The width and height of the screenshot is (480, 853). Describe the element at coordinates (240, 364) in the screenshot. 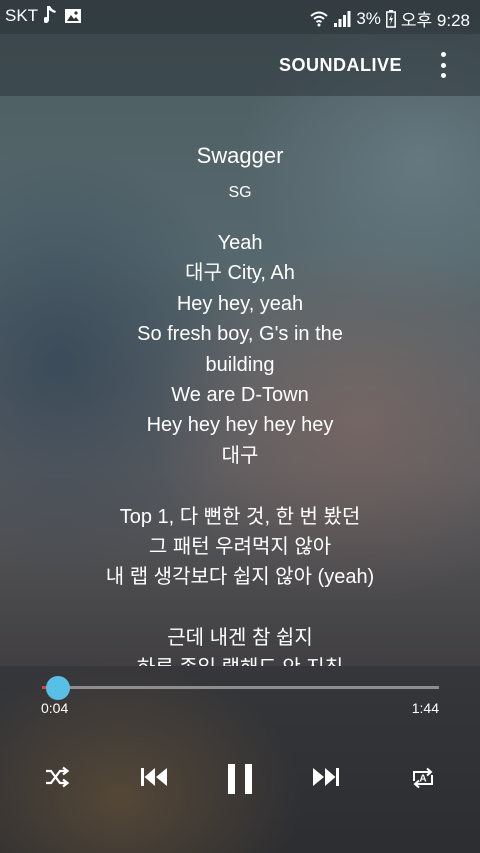

I see `lyric-line: building` at that location.